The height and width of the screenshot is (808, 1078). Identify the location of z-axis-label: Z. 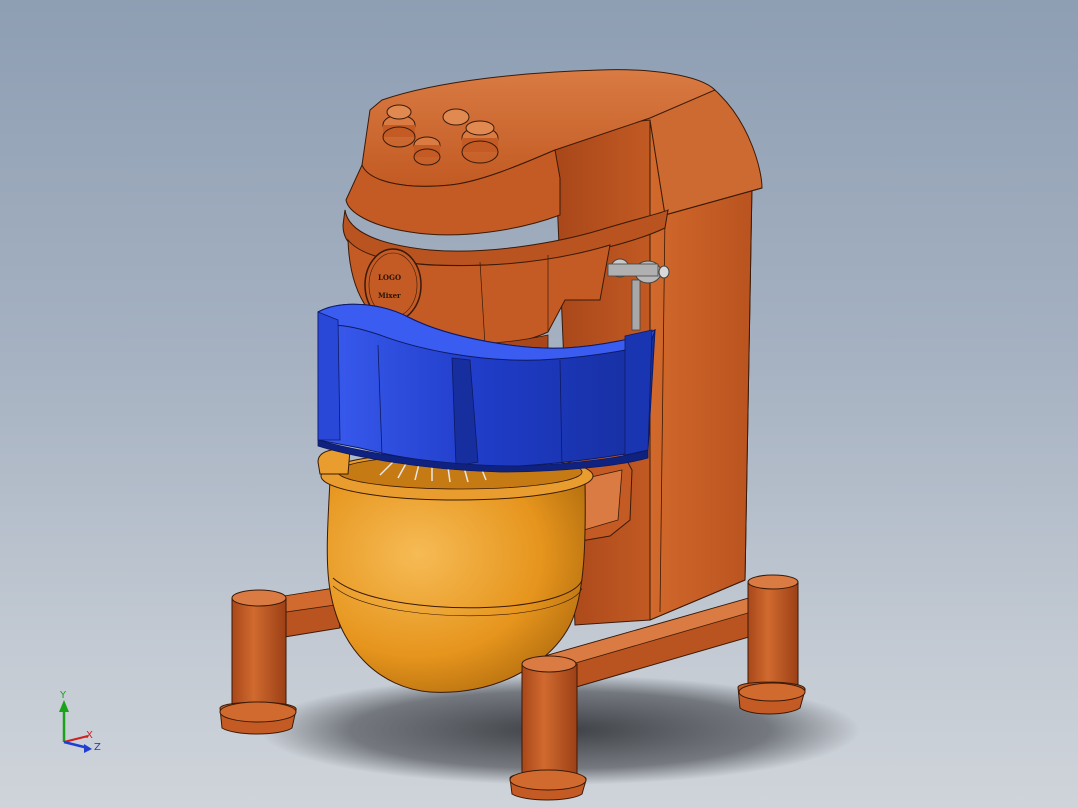
(97, 747).